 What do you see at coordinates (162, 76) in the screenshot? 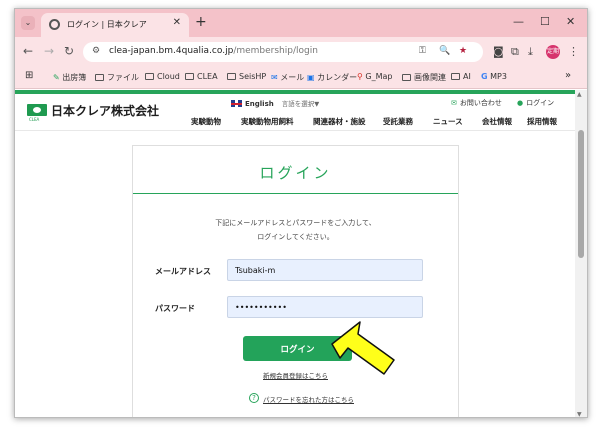
I see `bookmark-item: Cloud` at bounding box center [162, 76].